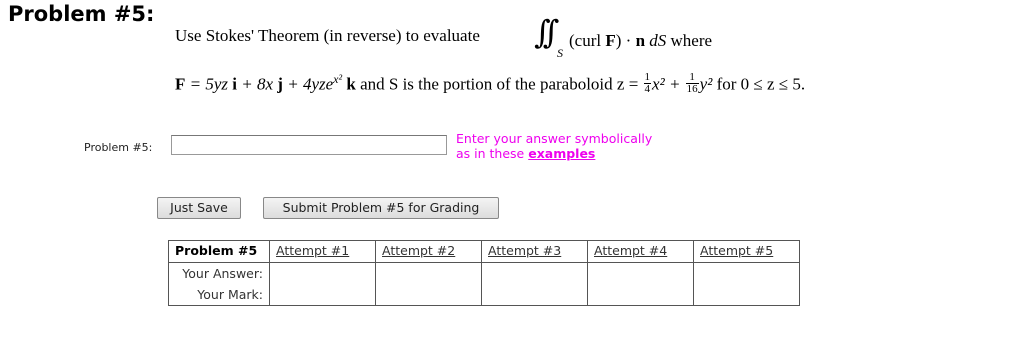  I want to click on page-title: Problem #5:, so click(81, 14).